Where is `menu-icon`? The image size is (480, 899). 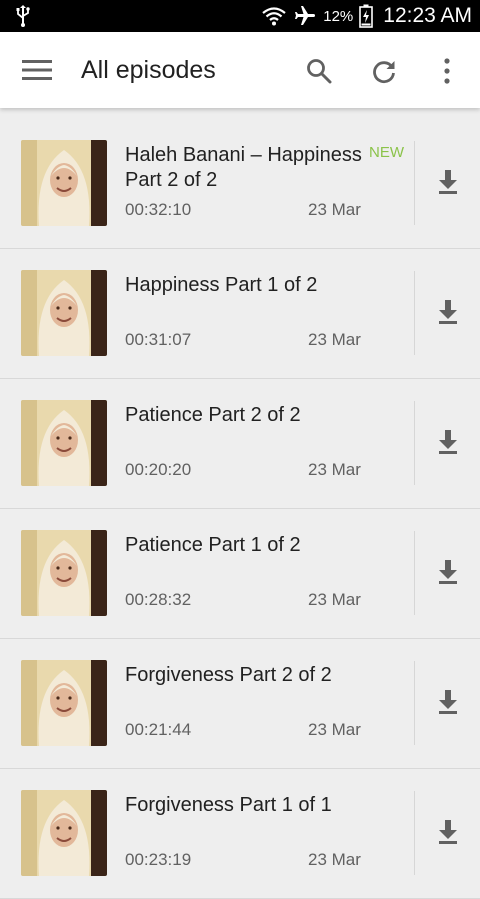
menu-icon is located at coordinates (37, 70).